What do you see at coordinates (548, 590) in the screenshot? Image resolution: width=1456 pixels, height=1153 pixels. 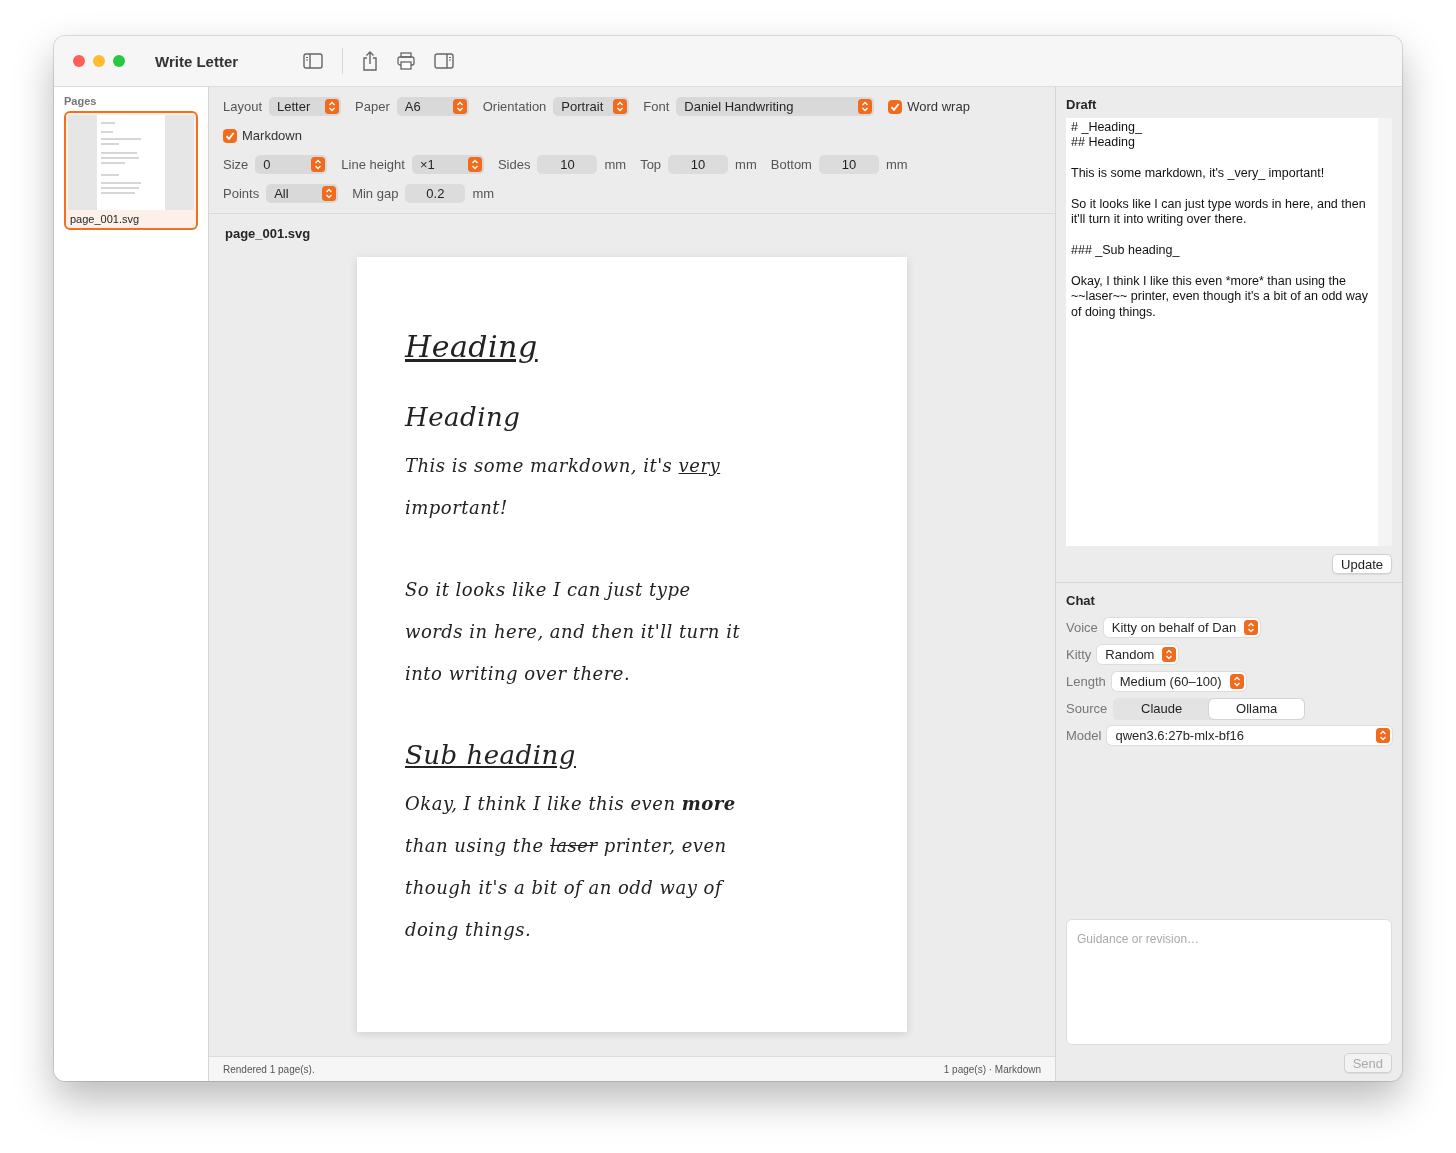 I see `handwritten-line: So it looks like I can just type` at bounding box center [548, 590].